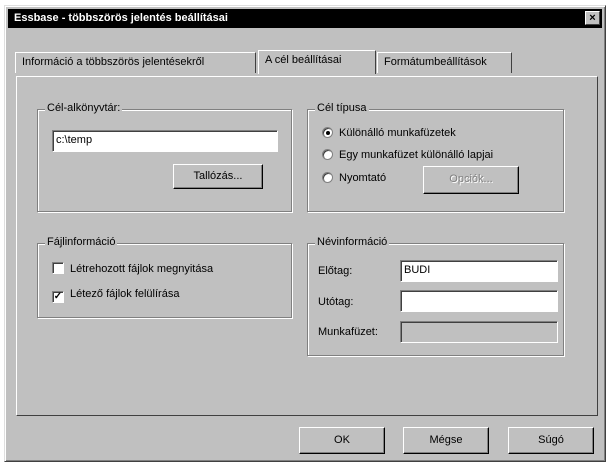 The height and width of the screenshot is (467, 613). What do you see at coordinates (446, 440) in the screenshot?
I see `cancel-button: Mégse` at bounding box center [446, 440].